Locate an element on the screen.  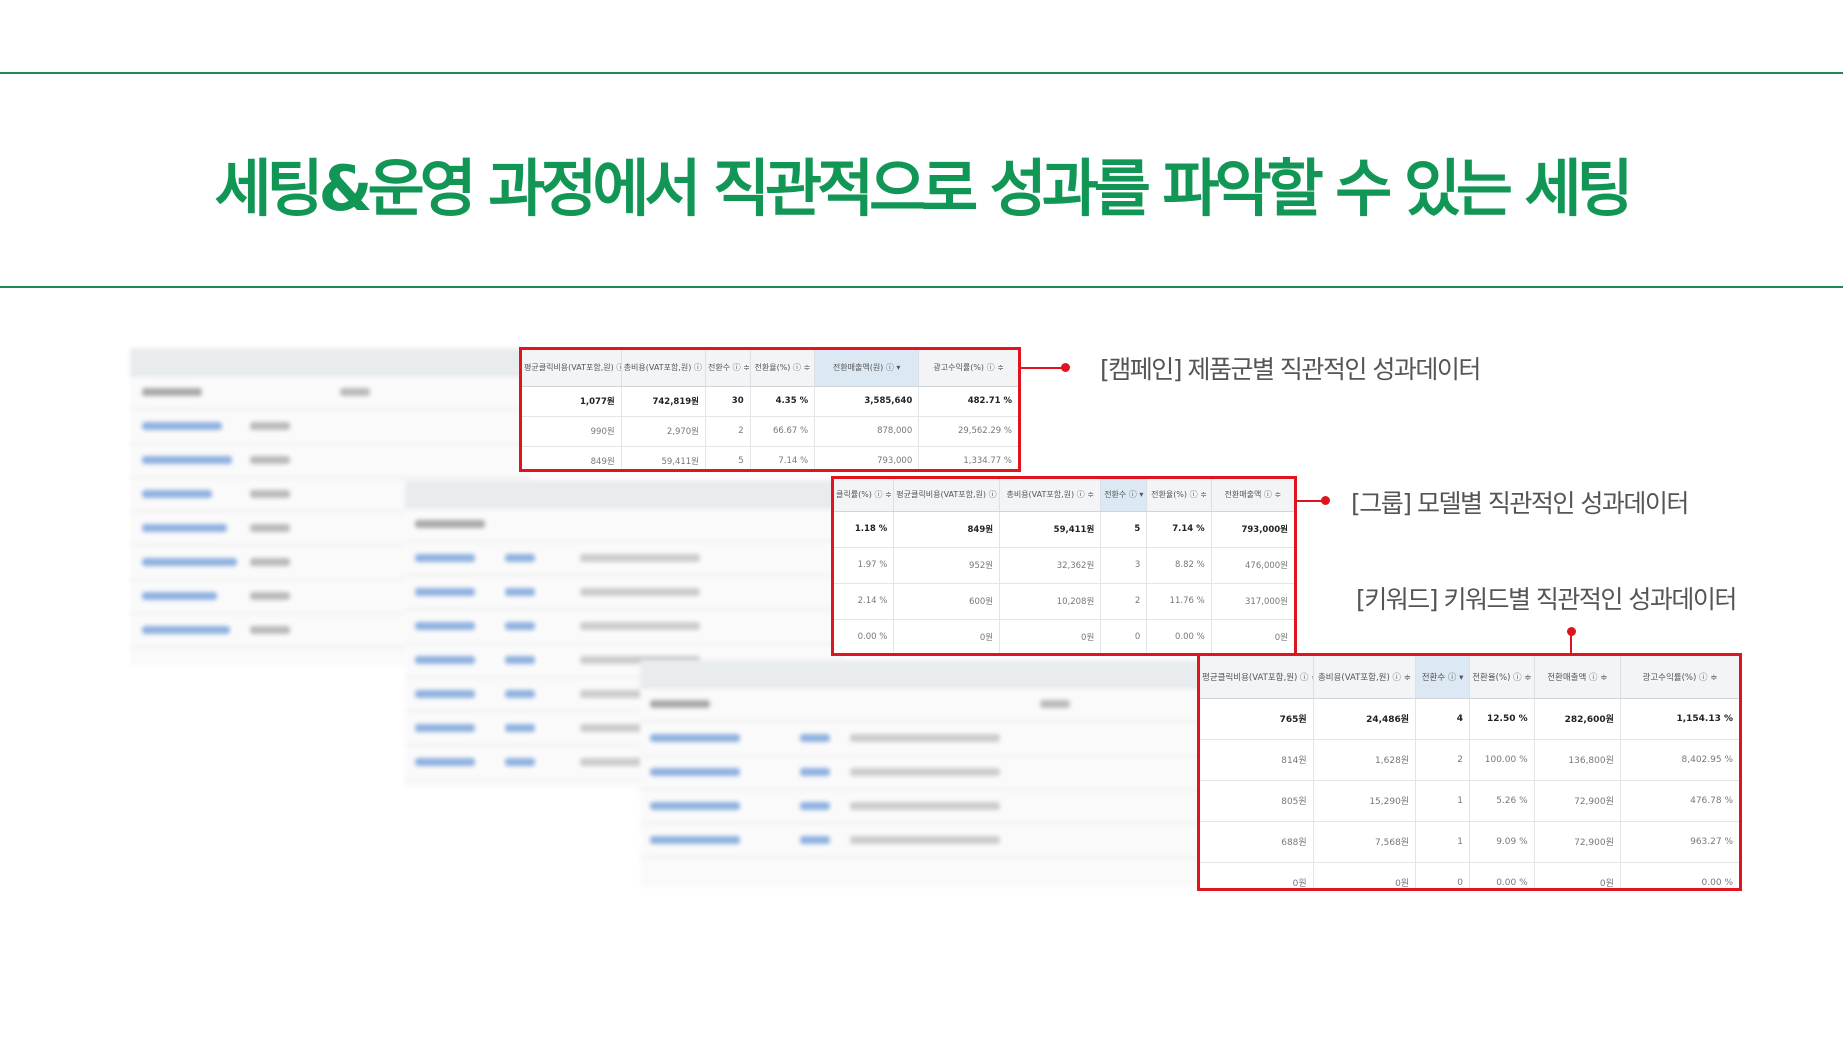
table-cell: 2,970원 is located at coordinates (664, 431).